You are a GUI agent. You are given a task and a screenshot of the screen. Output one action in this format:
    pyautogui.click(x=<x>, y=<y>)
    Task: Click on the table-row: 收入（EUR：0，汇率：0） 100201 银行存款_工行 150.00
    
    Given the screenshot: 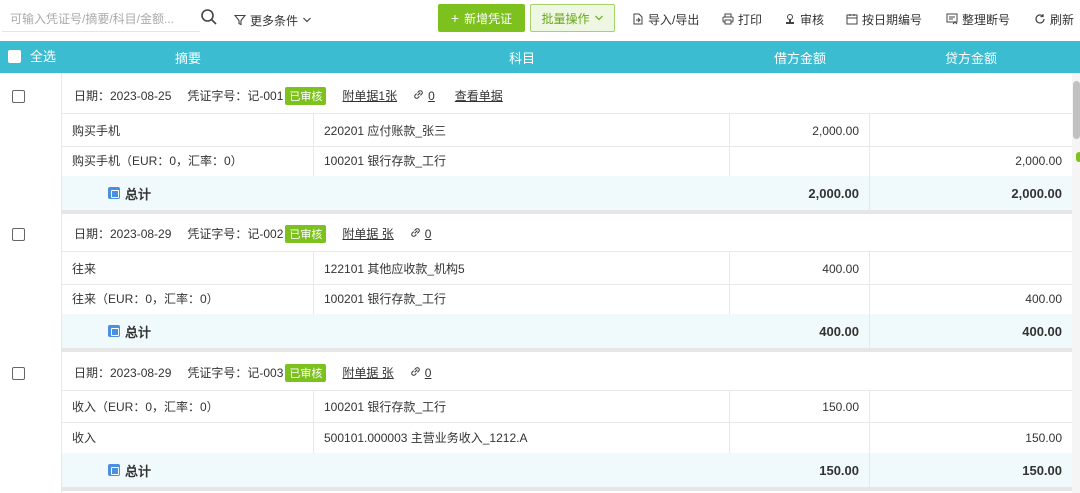 What is the action you would take?
    pyautogui.click(x=567, y=406)
    